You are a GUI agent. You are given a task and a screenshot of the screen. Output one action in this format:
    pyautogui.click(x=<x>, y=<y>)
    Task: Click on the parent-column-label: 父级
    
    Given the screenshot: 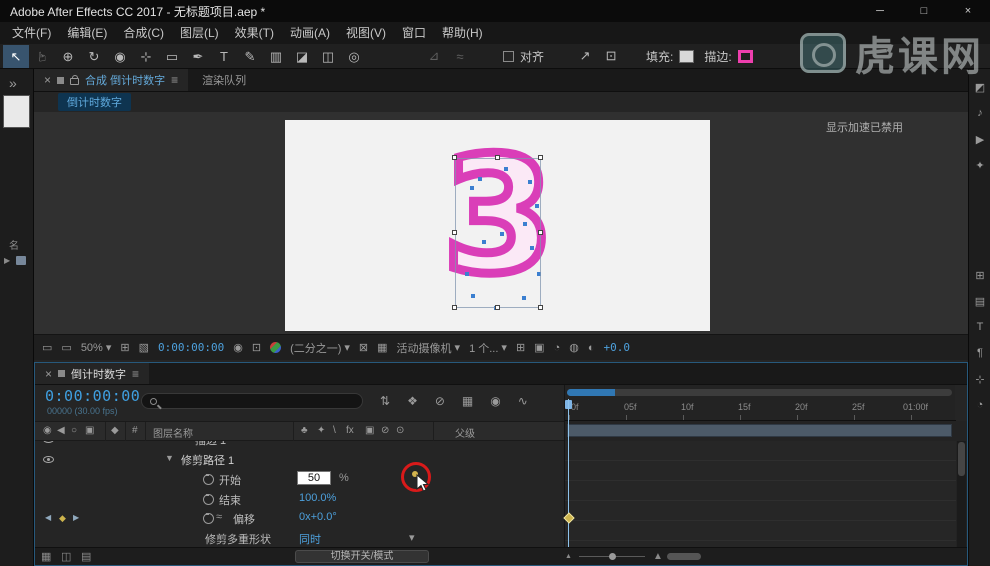 What is the action you would take?
    pyautogui.click(x=465, y=432)
    